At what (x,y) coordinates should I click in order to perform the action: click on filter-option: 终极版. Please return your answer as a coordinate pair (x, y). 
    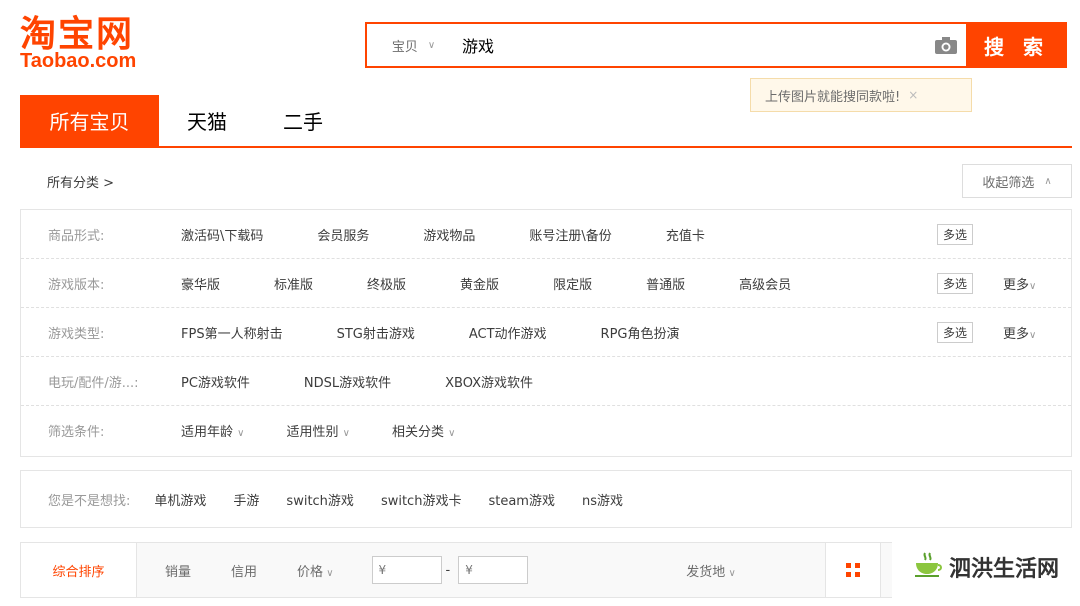
    Looking at the image, I should click on (386, 283).